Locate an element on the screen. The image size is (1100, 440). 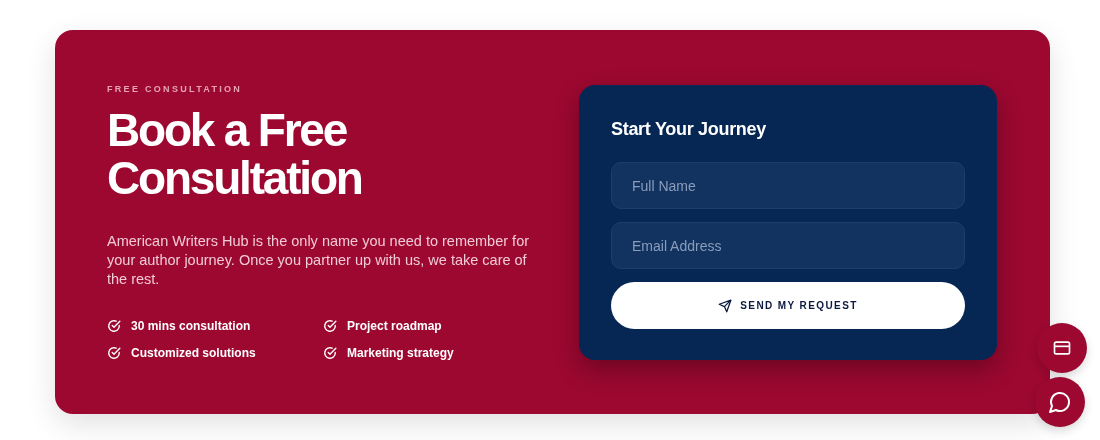
feature-label: Marketing strategy is located at coordinates (400, 353).